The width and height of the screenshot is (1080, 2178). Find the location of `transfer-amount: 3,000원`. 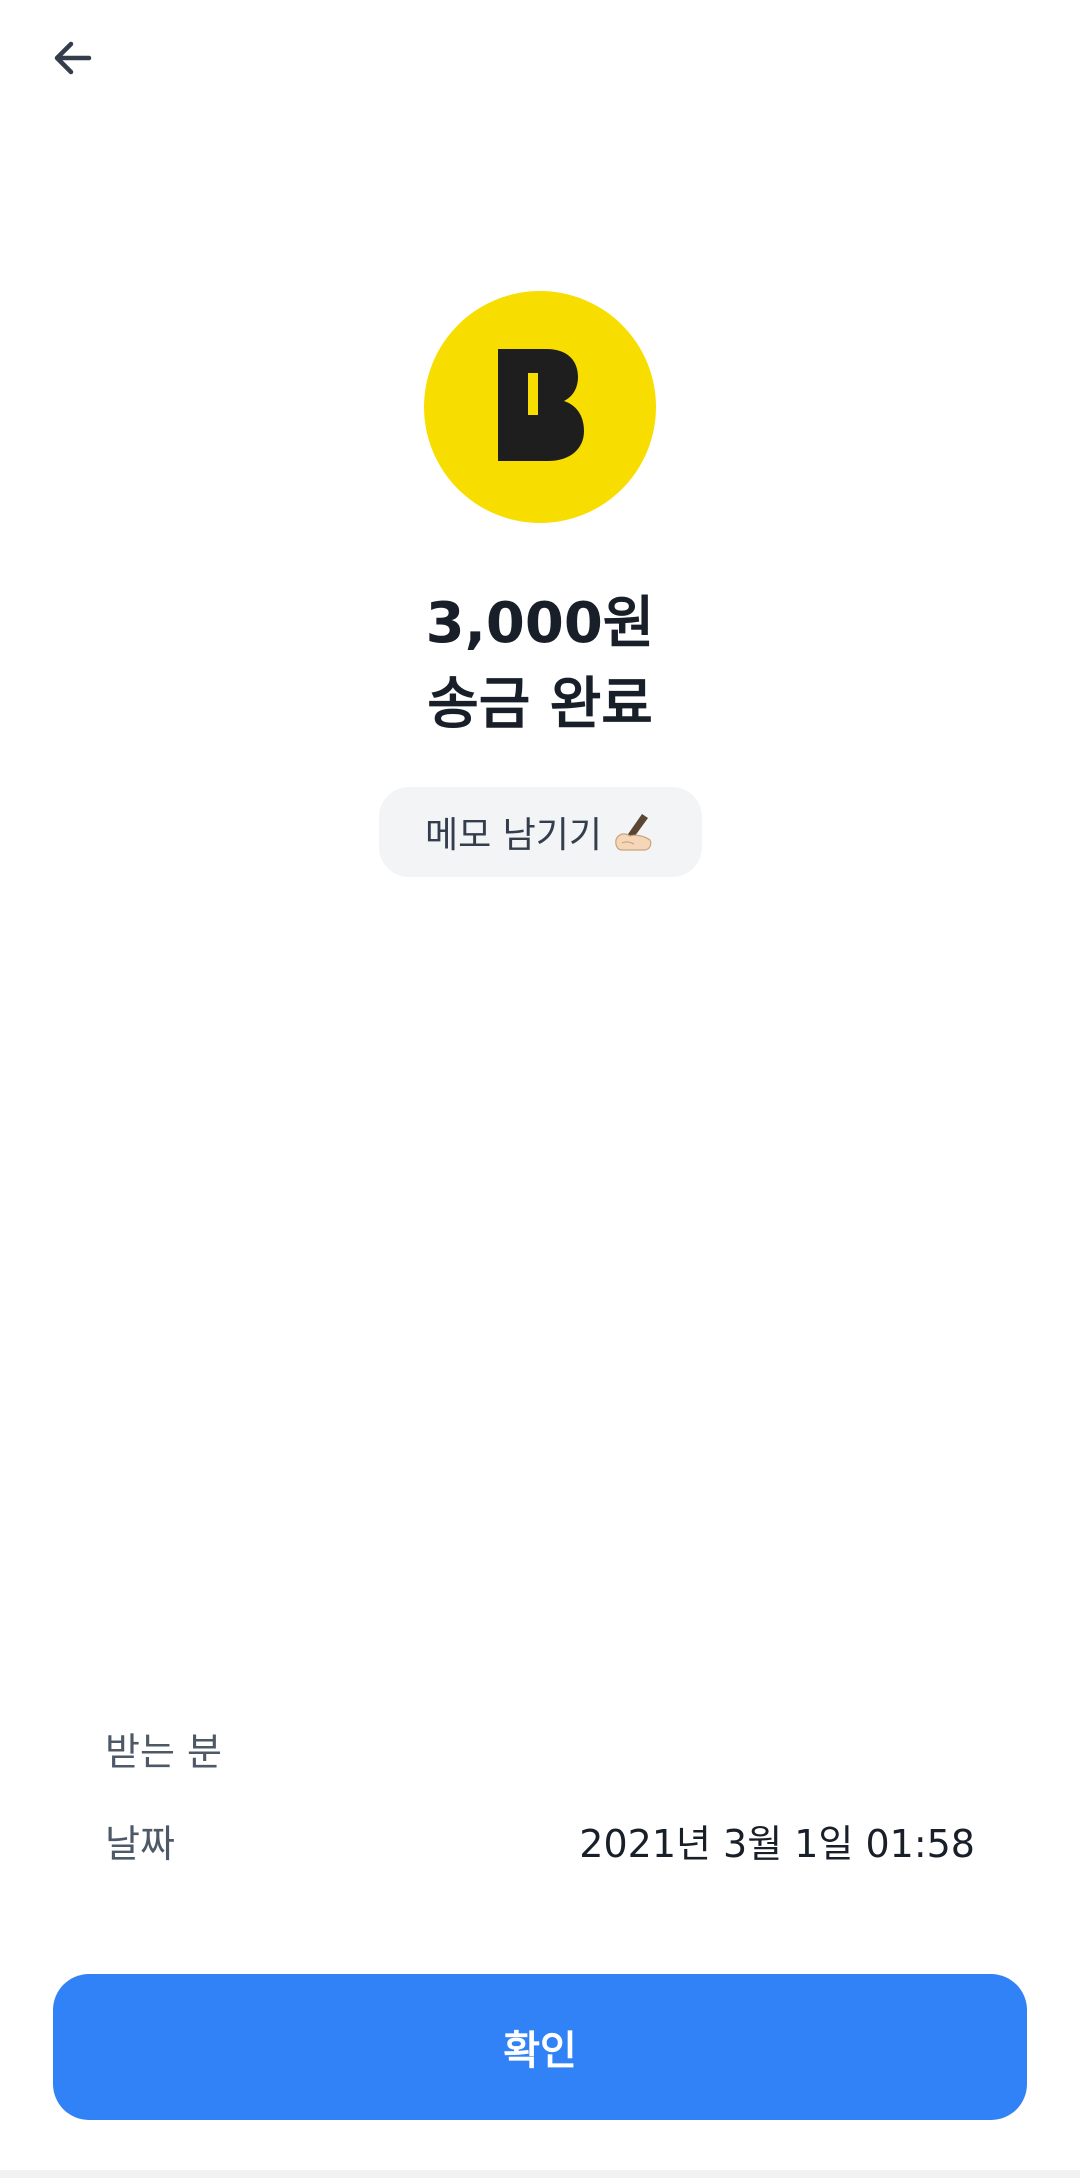

transfer-amount: 3,000원 is located at coordinates (540, 623).